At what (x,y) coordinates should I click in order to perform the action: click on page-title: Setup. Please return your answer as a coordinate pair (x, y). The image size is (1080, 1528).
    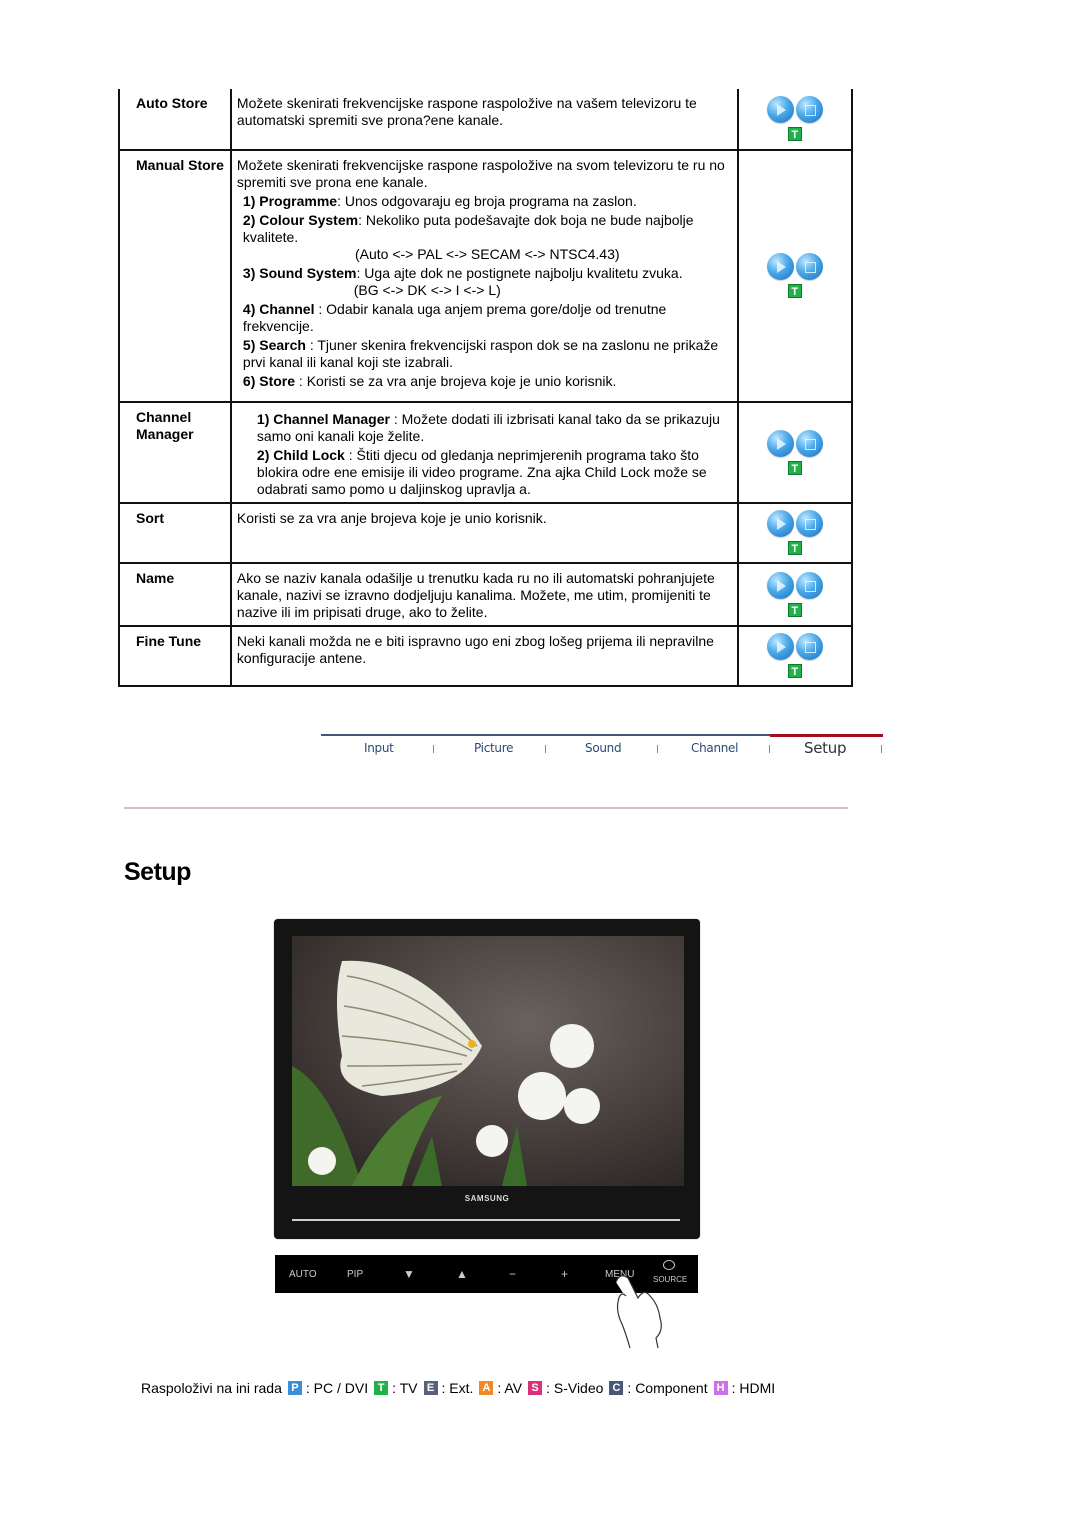
    Looking at the image, I should click on (157, 872).